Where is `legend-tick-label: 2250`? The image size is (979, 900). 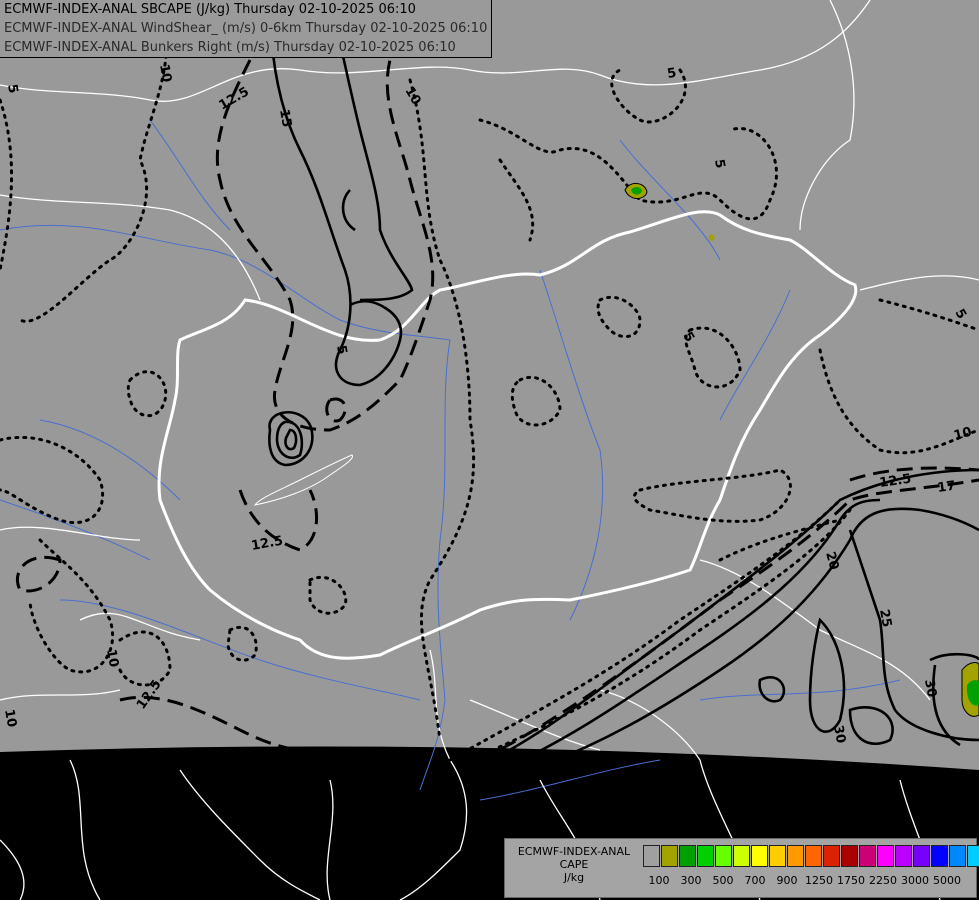 legend-tick-label: 2250 is located at coordinates (883, 880).